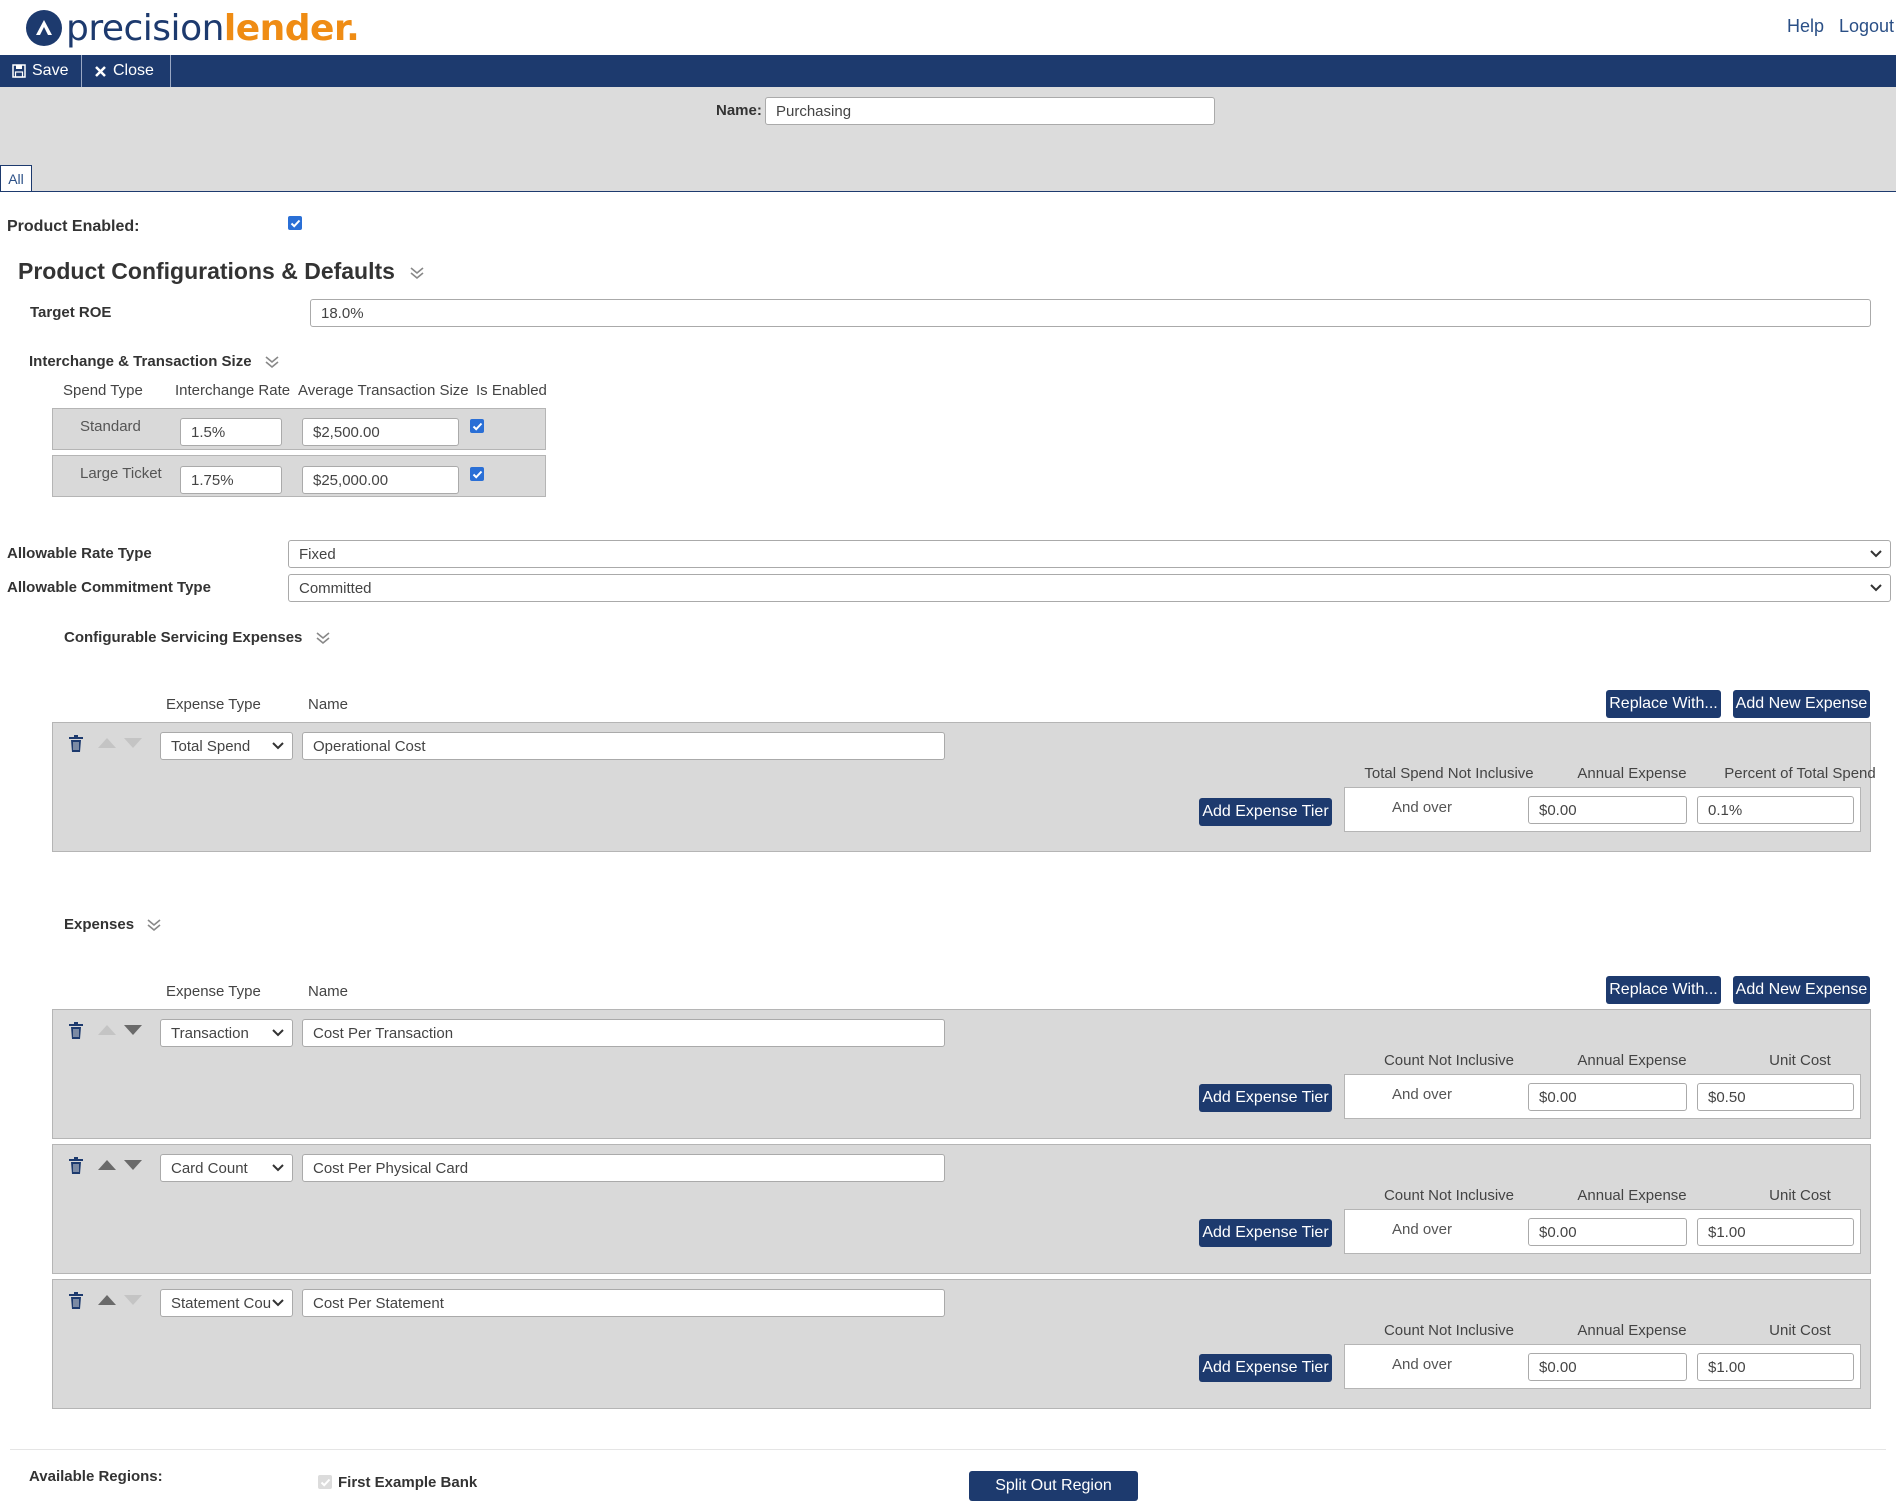 The image size is (1896, 1501). What do you see at coordinates (1800, 773) in the screenshot?
I see `tier-header-value: Percent of Total Spend` at bounding box center [1800, 773].